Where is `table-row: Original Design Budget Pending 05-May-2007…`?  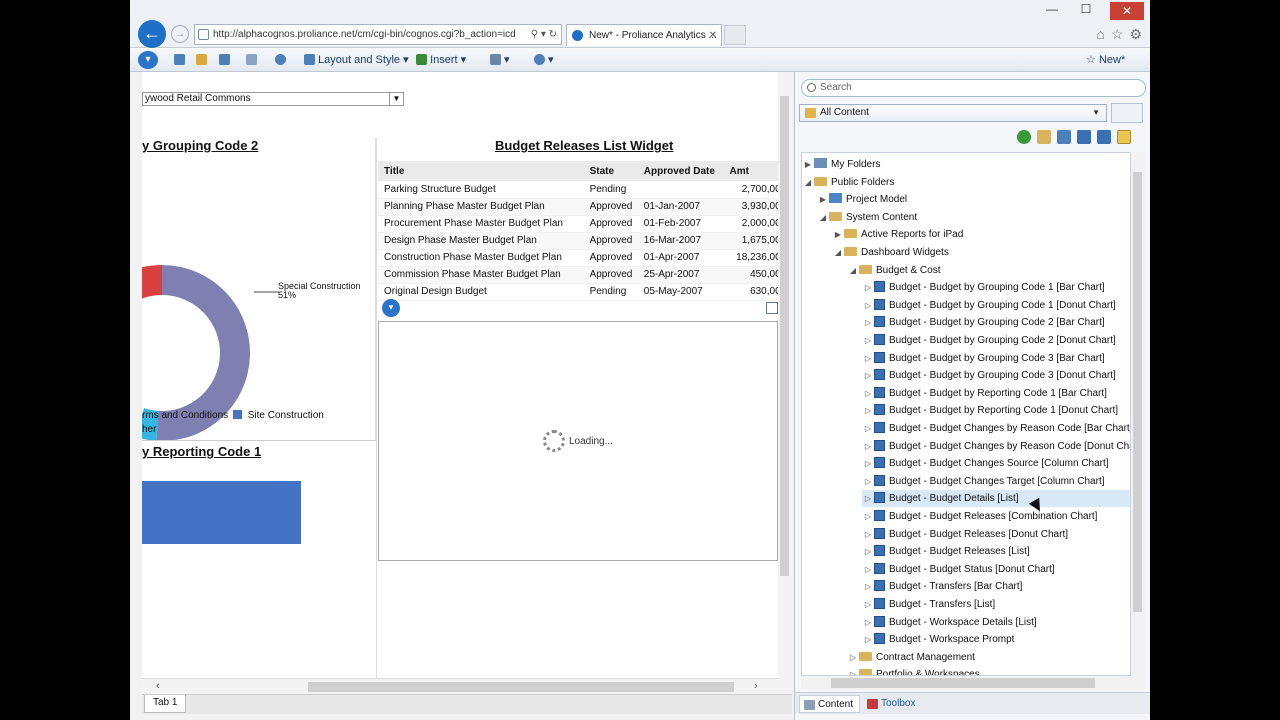 table-row: Original Design Budget Pending 05-May-2007… is located at coordinates (583, 292).